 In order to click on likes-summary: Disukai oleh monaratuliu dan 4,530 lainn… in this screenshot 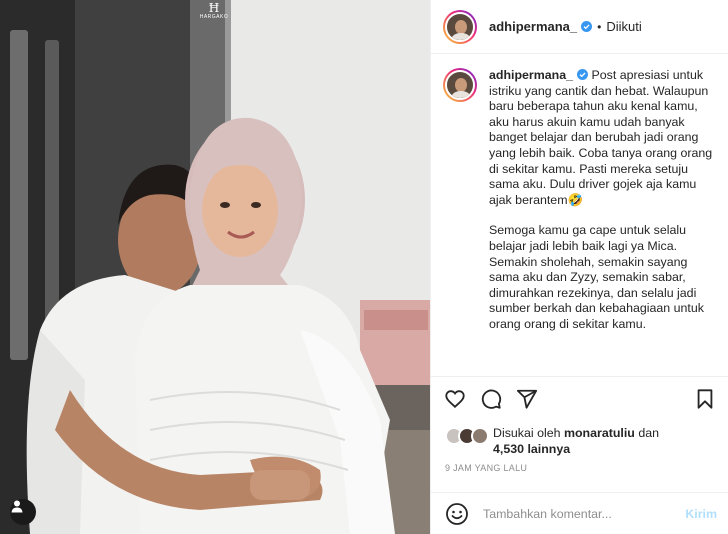, I will do `click(579, 440)`.